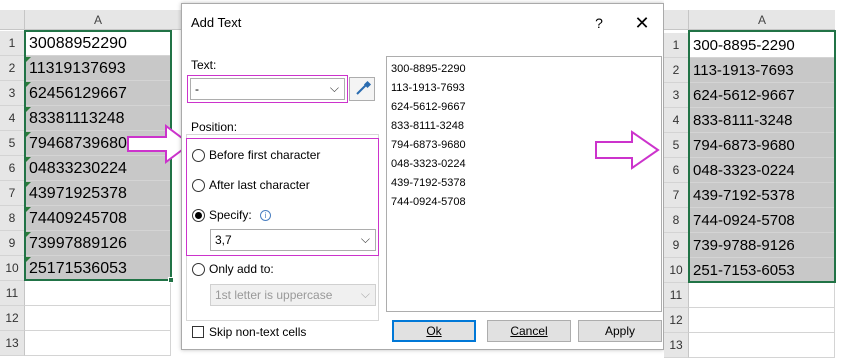  I want to click on table-cell: 43971925378, so click(98, 193).